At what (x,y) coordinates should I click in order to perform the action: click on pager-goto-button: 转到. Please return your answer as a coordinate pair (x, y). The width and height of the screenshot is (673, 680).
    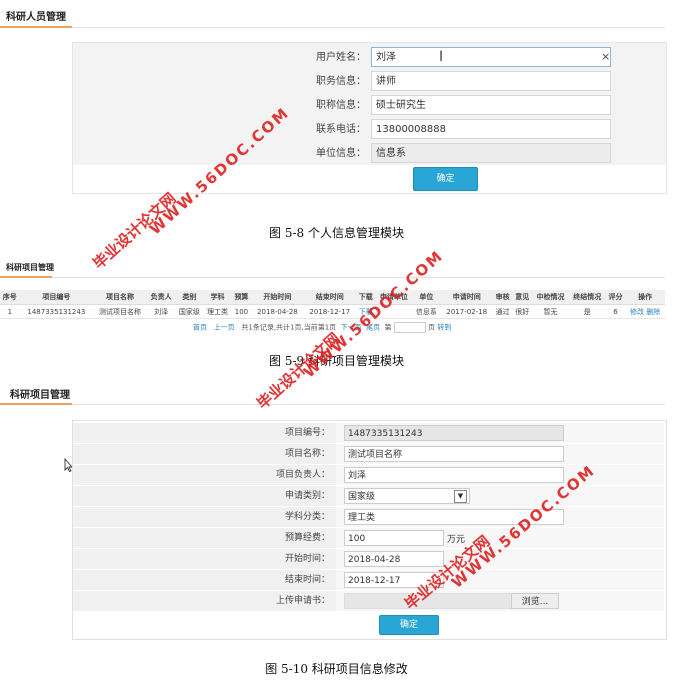
    Looking at the image, I should click on (444, 328).